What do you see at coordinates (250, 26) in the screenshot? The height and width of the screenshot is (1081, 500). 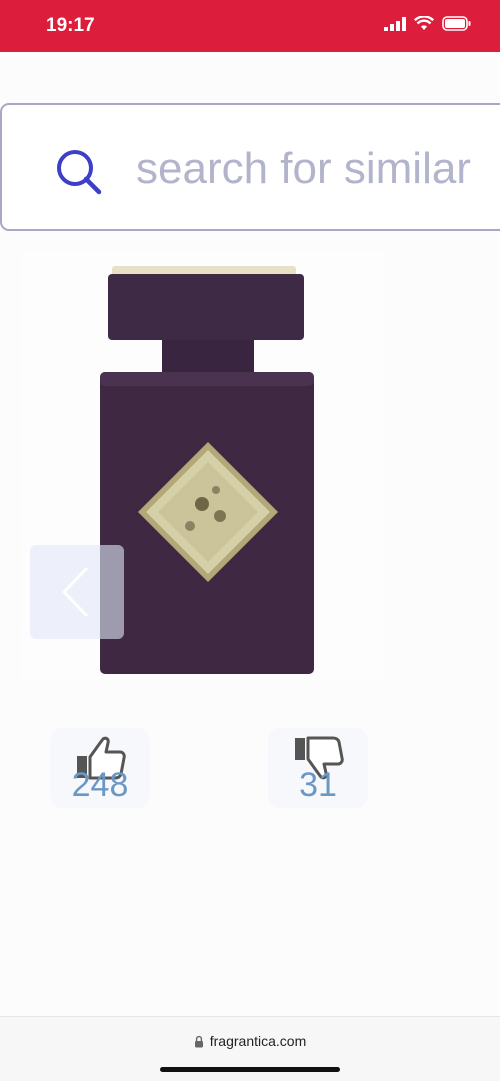 I see `status-bar: 19:17` at bounding box center [250, 26].